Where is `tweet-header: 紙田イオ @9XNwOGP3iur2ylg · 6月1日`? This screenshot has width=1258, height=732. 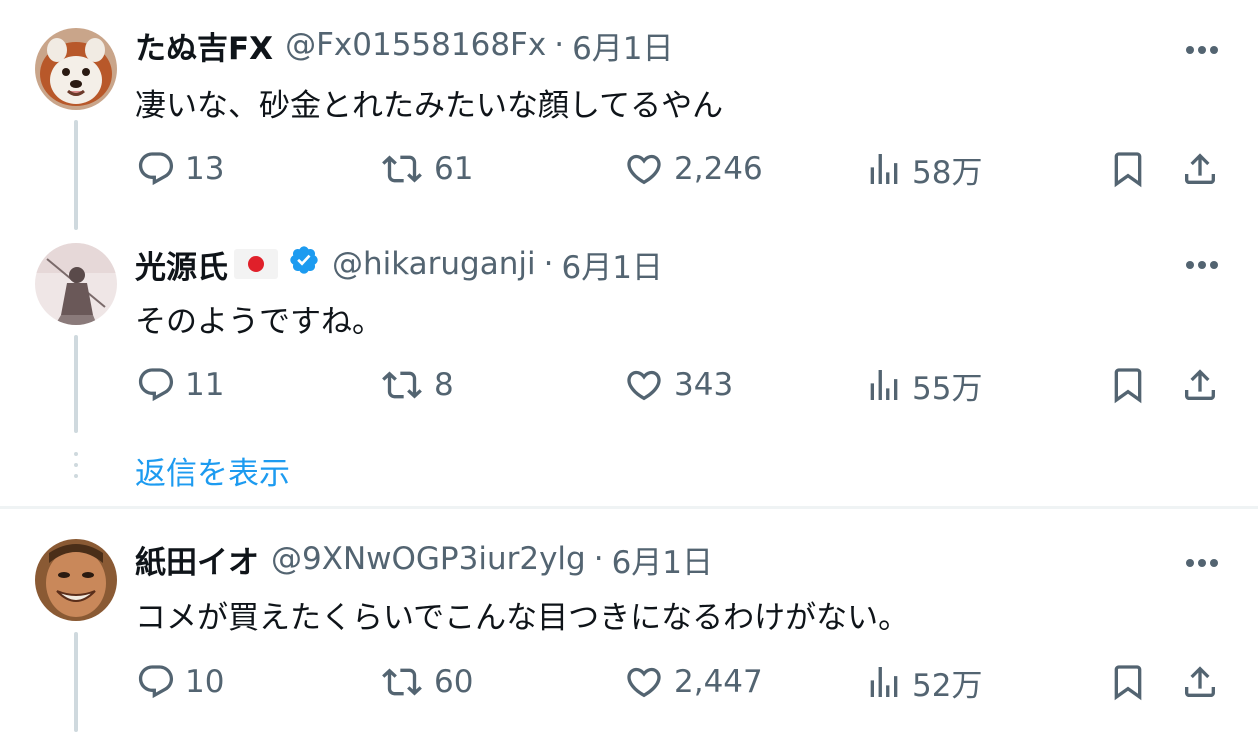 tweet-header: 紙田イオ @9XNwOGP3iur2ylg · 6月1日 is located at coordinates (424, 559).